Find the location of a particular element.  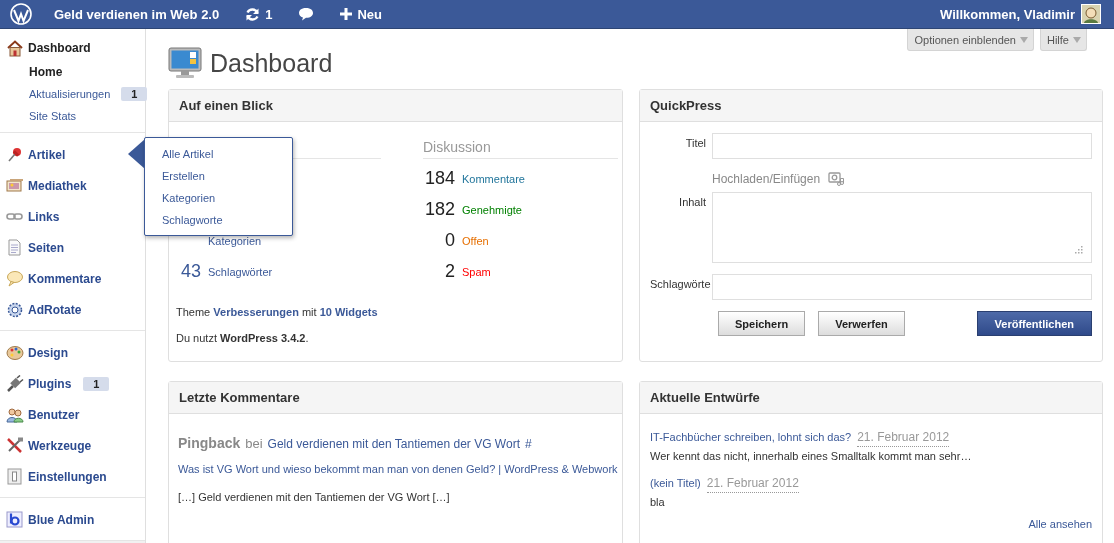

menu-item: Werkzeuge is located at coordinates (72, 445).